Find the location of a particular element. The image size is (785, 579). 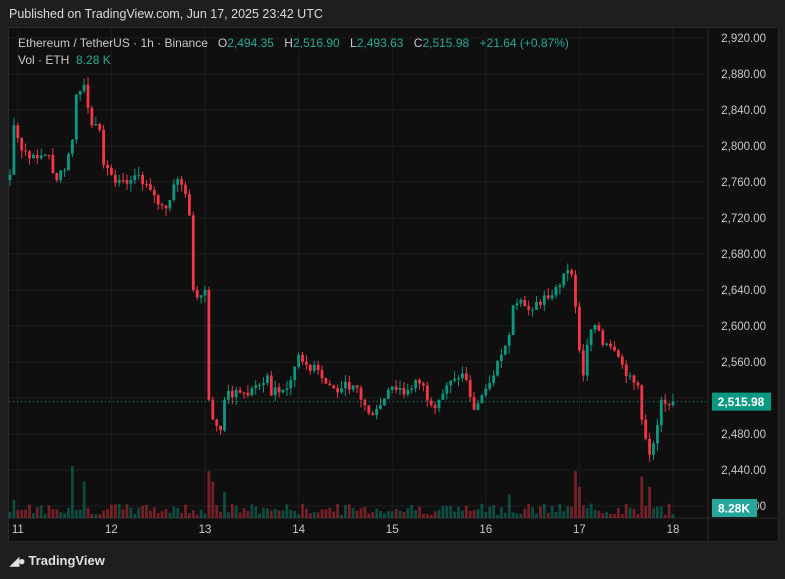

price-axis-label: 2,640.00 is located at coordinates (743, 291).